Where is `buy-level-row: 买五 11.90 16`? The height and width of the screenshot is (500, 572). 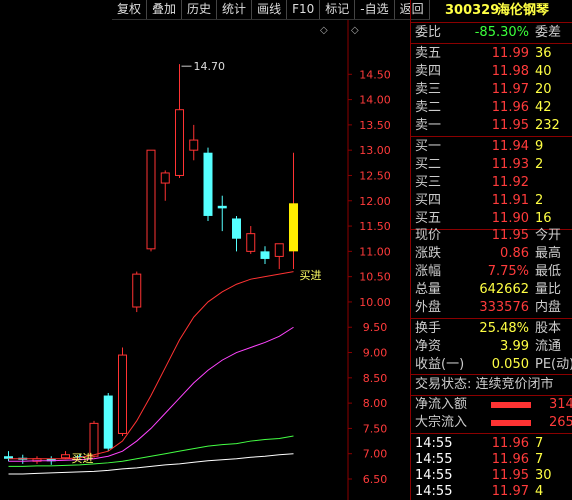
buy-level-row: 买五 11.90 16 is located at coordinates (491, 219).